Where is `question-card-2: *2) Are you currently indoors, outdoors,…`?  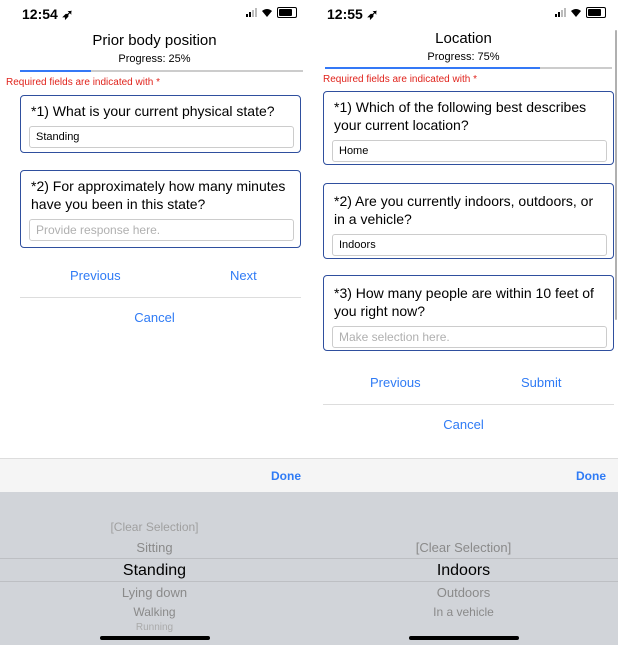 question-card-2: *2) Are you currently indoors, outdoors,… is located at coordinates (468, 221).